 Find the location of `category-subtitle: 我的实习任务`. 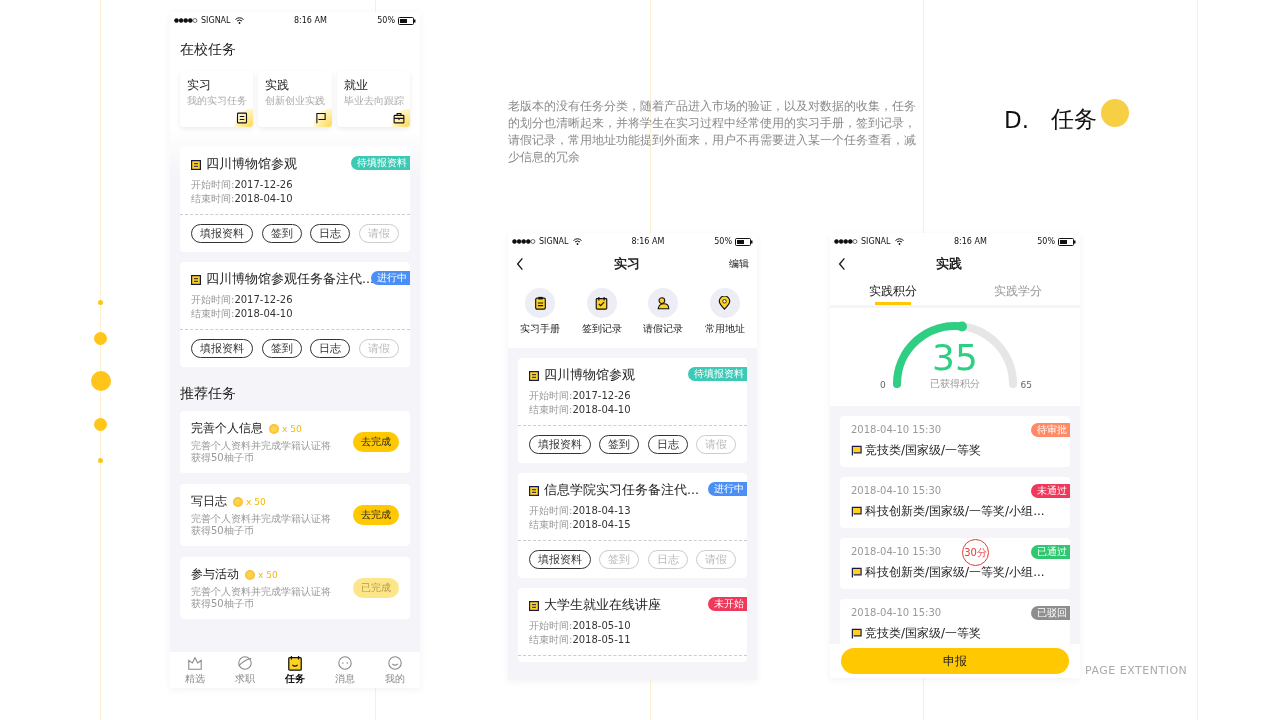

category-subtitle: 我的实习任务 is located at coordinates (217, 101).